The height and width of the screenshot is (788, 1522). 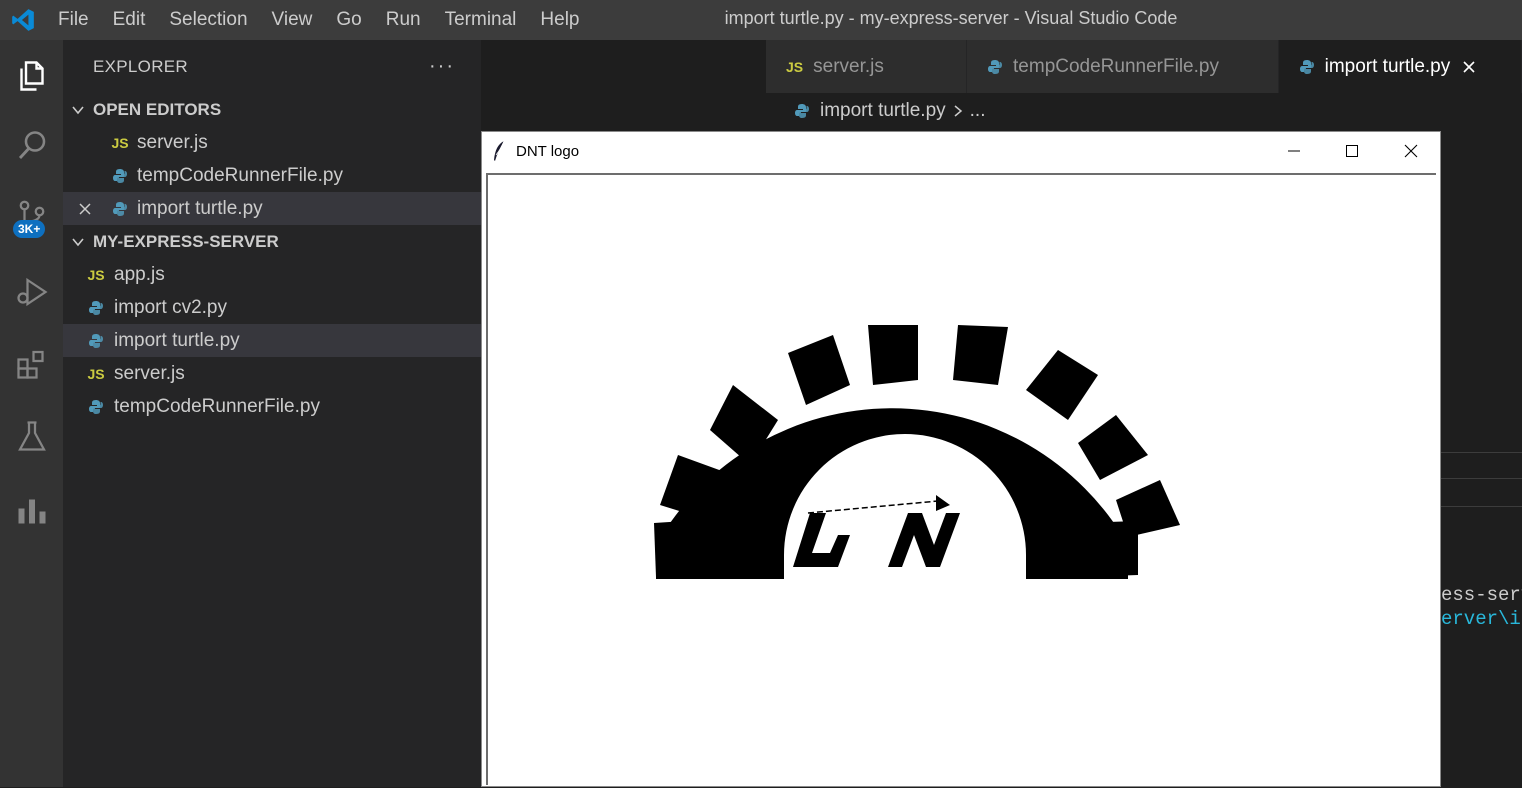 I want to click on tab-close-icon, so click(x=1469, y=67).